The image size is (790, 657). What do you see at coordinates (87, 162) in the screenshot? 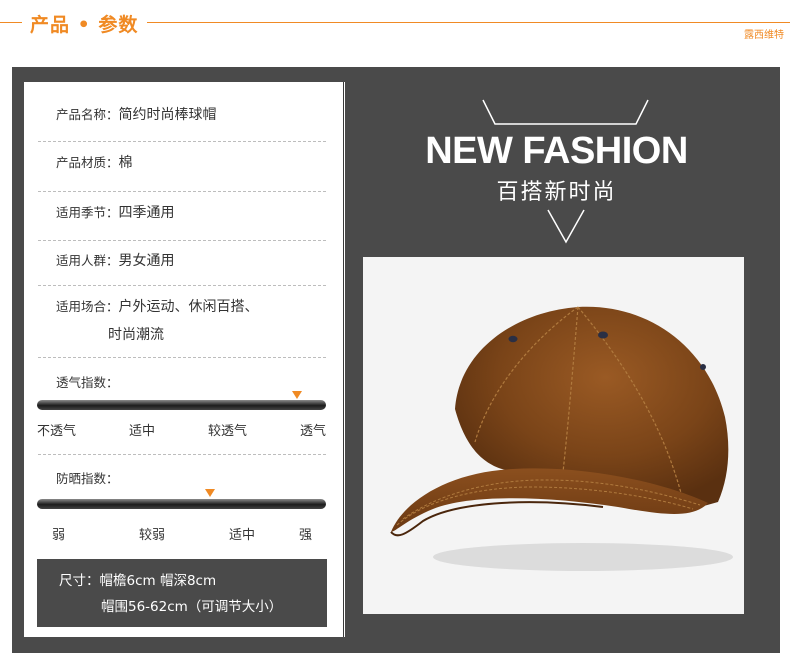
I see `spec-label: 产品材质：` at bounding box center [87, 162].